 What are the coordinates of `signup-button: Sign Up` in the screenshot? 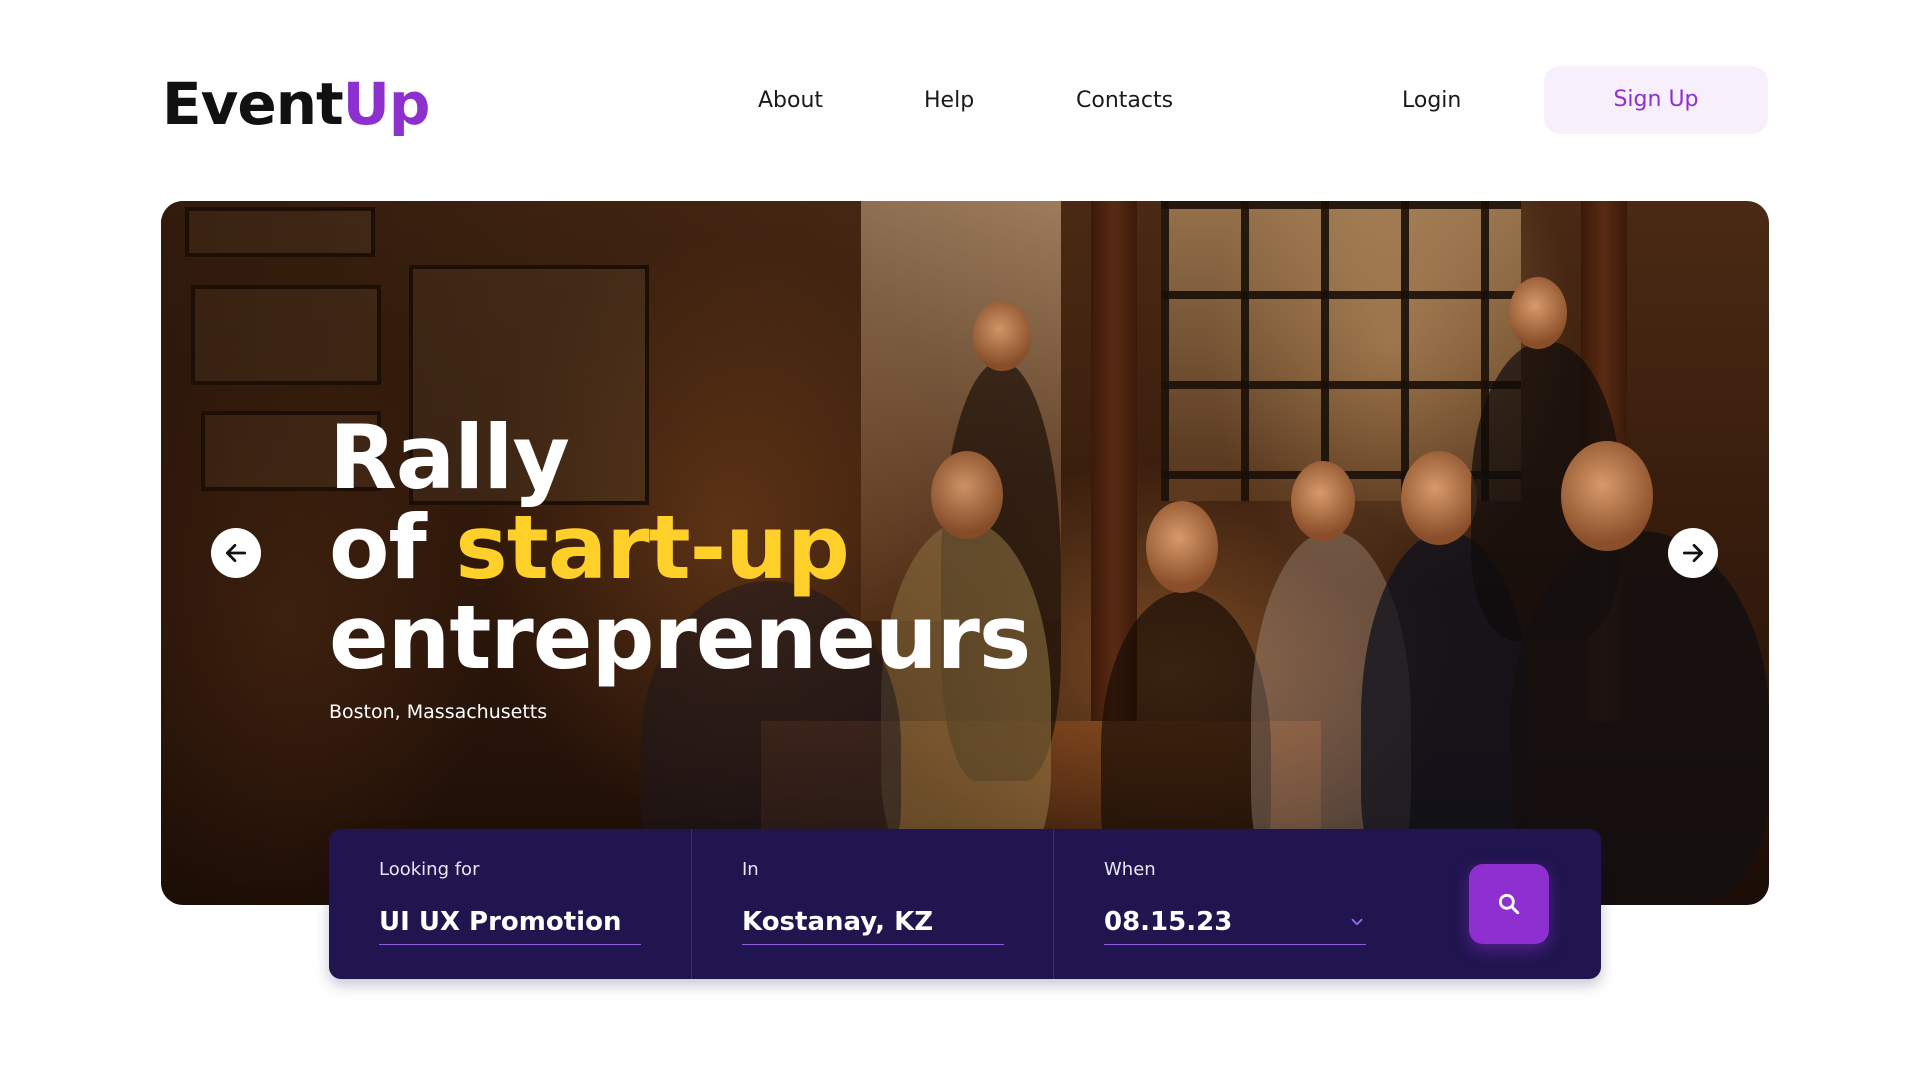 It's located at (1656, 100).